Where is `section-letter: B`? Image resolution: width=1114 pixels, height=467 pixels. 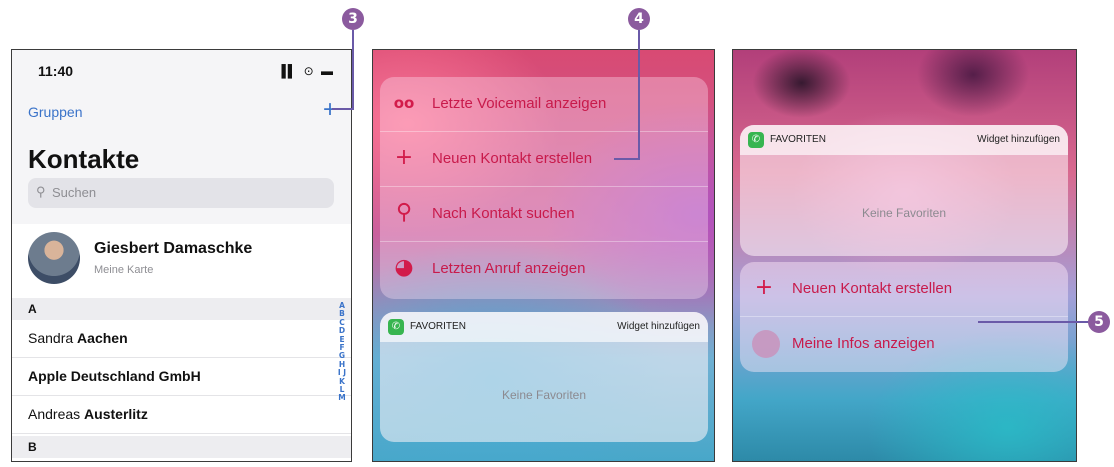 section-letter: B is located at coordinates (32, 447).